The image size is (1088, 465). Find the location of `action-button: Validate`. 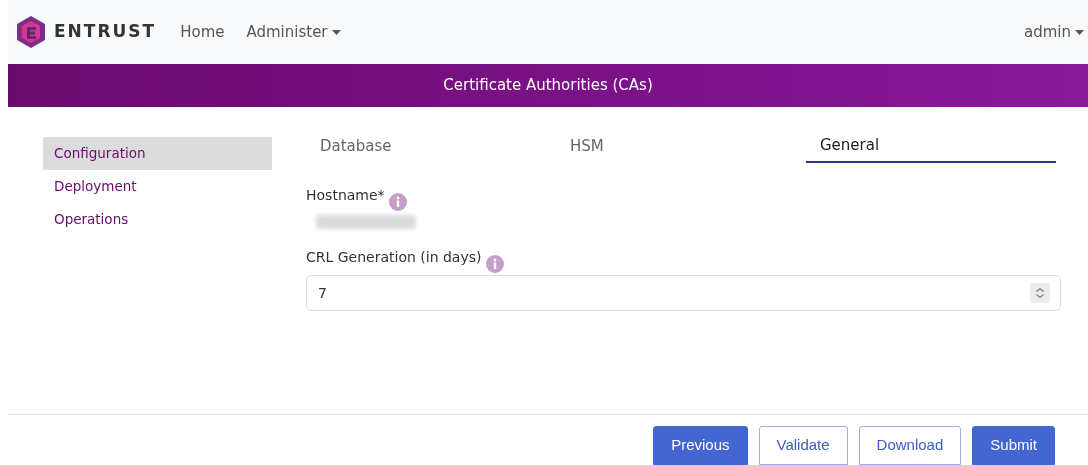

action-button: Validate is located at coordinates (803, 445).